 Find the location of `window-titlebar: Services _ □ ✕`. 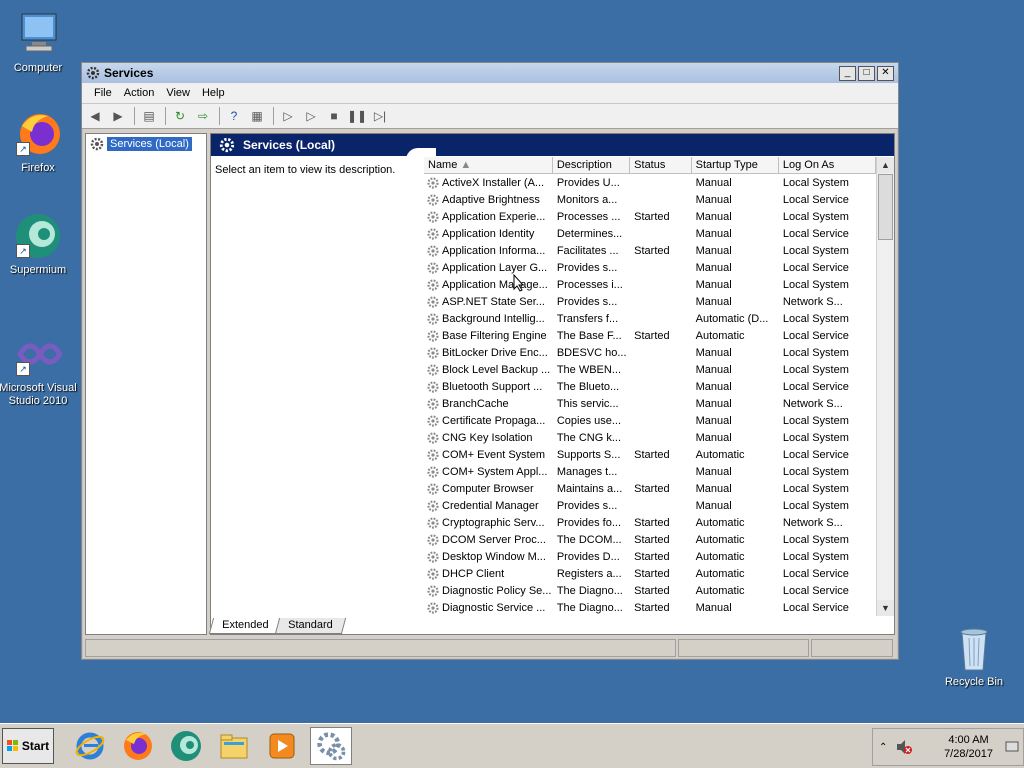

window-titlebar: Services _ □ ✕ is located at coordinates (490, 73).